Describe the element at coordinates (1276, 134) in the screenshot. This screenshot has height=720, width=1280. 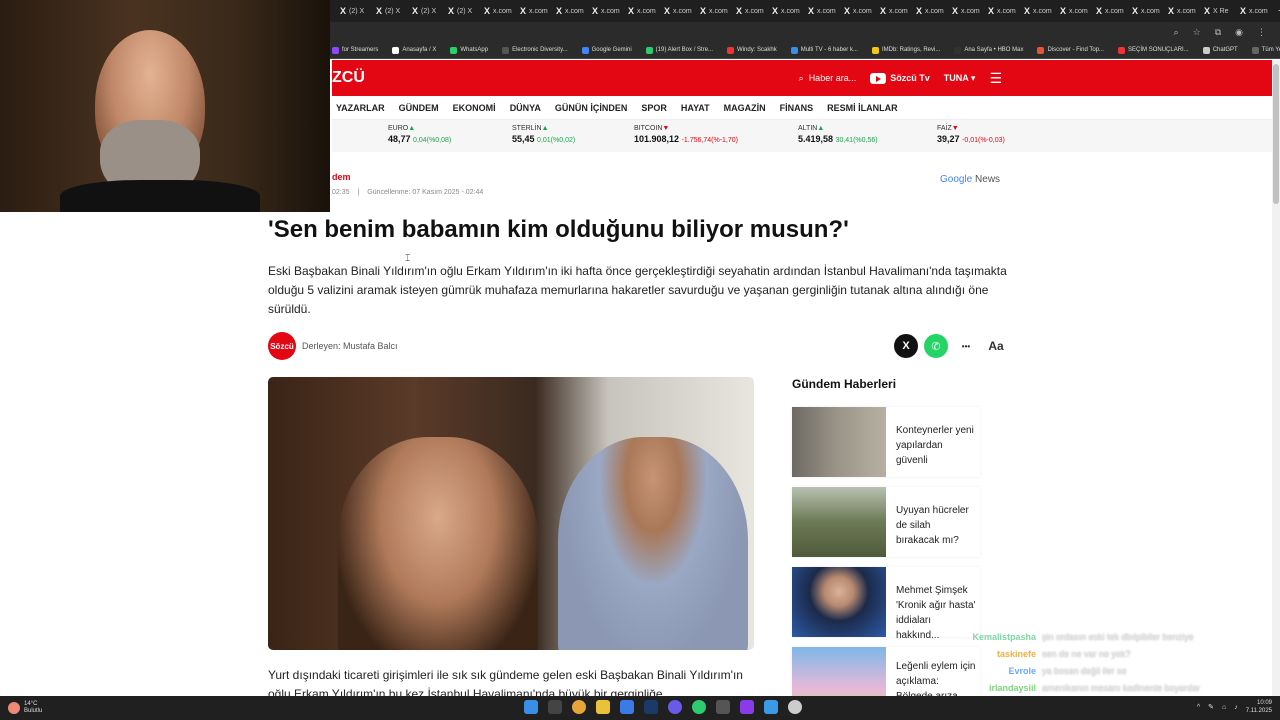
I see `scrollbar-thumb` at that location.